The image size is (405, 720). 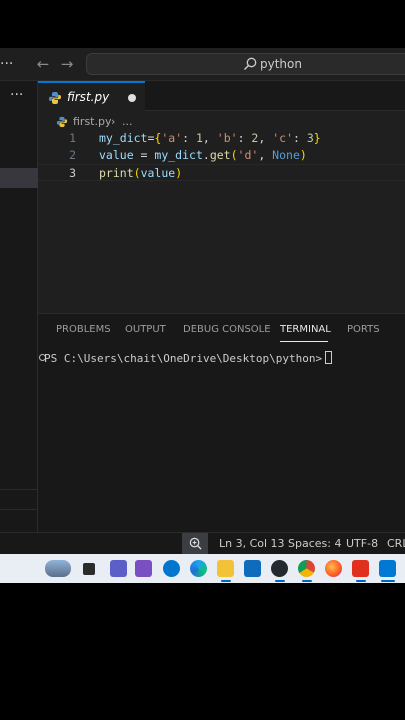 What do you see at coordinates (396, 544) in the screenshot?
I see `eol-setting: CRLF` at bounding box center [396, 544].